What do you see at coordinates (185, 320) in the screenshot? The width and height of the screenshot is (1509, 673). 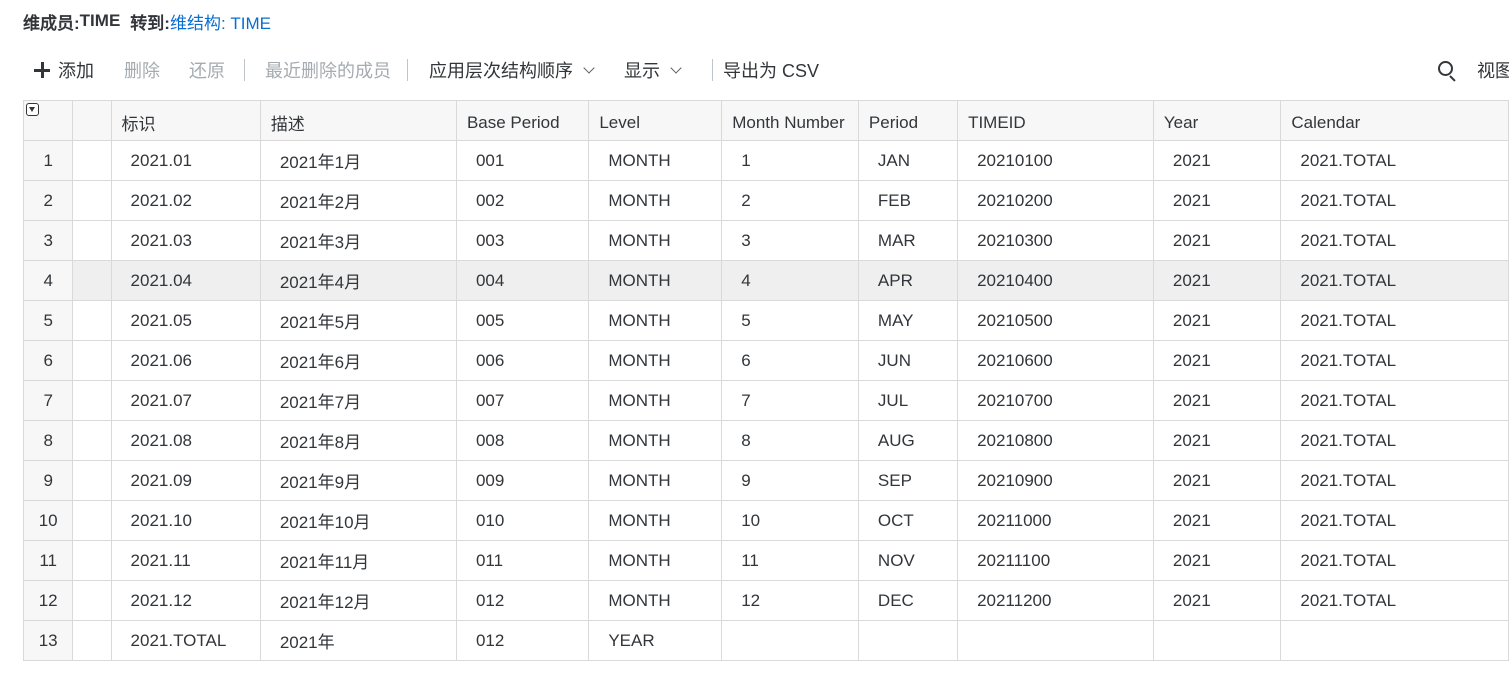 I see `cell-id: 2021.05` at bounding box center [185, 320].